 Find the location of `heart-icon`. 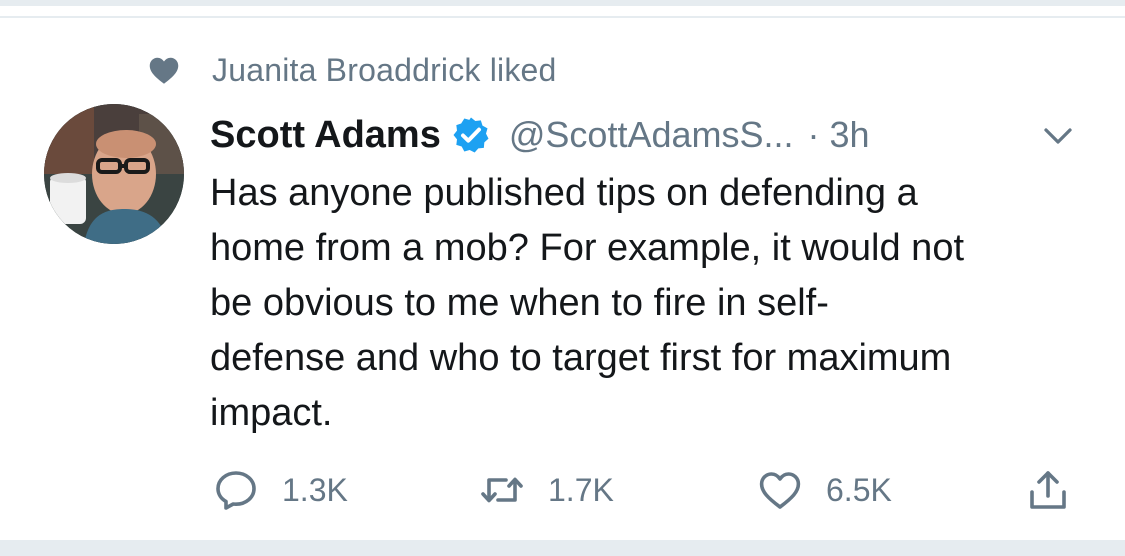

heart-icon is located at coordinates (164, 70).